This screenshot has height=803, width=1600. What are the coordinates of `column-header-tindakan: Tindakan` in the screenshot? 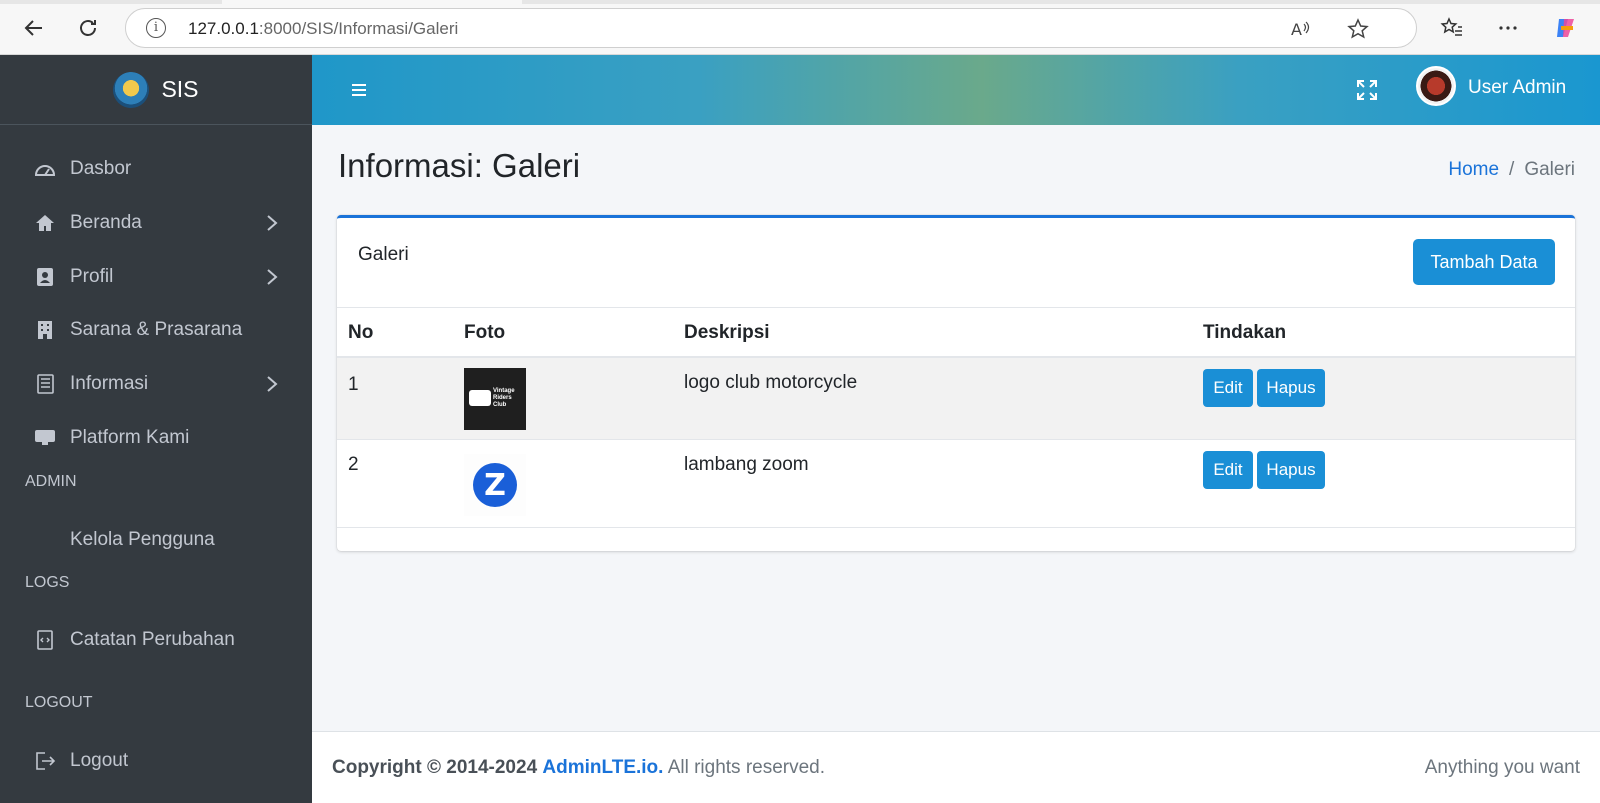 It's located at (1245, 332).